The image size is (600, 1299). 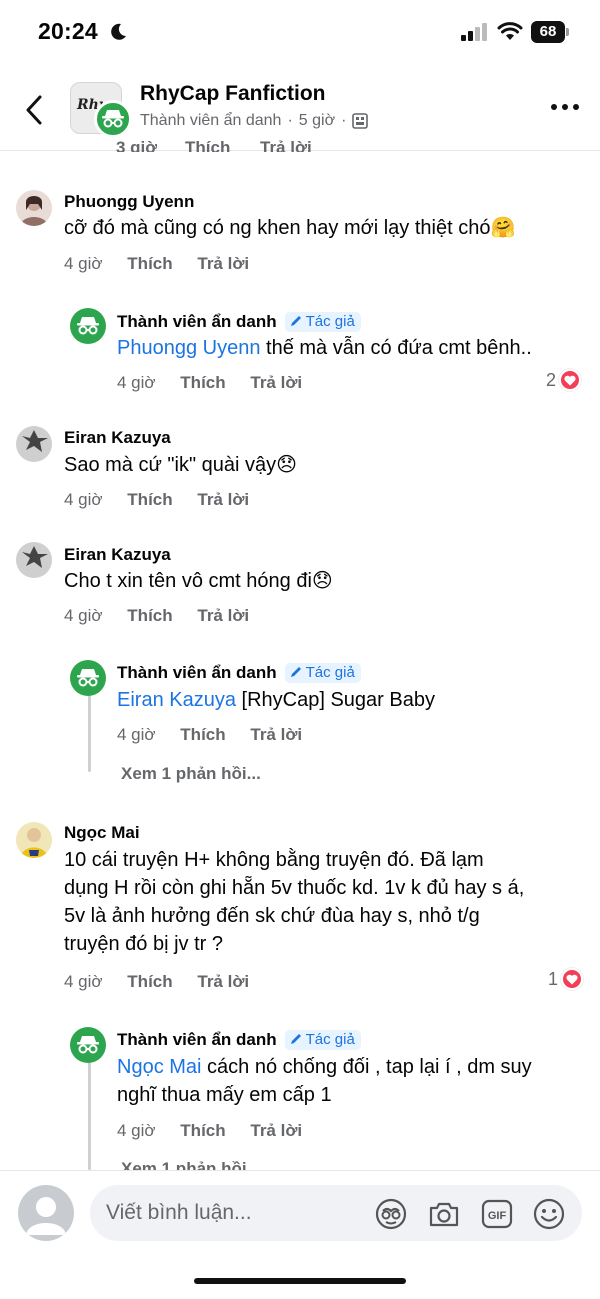 I want to click on comment-text-line: truyện đó bị jv tr ?, so click(x=143, y=944).